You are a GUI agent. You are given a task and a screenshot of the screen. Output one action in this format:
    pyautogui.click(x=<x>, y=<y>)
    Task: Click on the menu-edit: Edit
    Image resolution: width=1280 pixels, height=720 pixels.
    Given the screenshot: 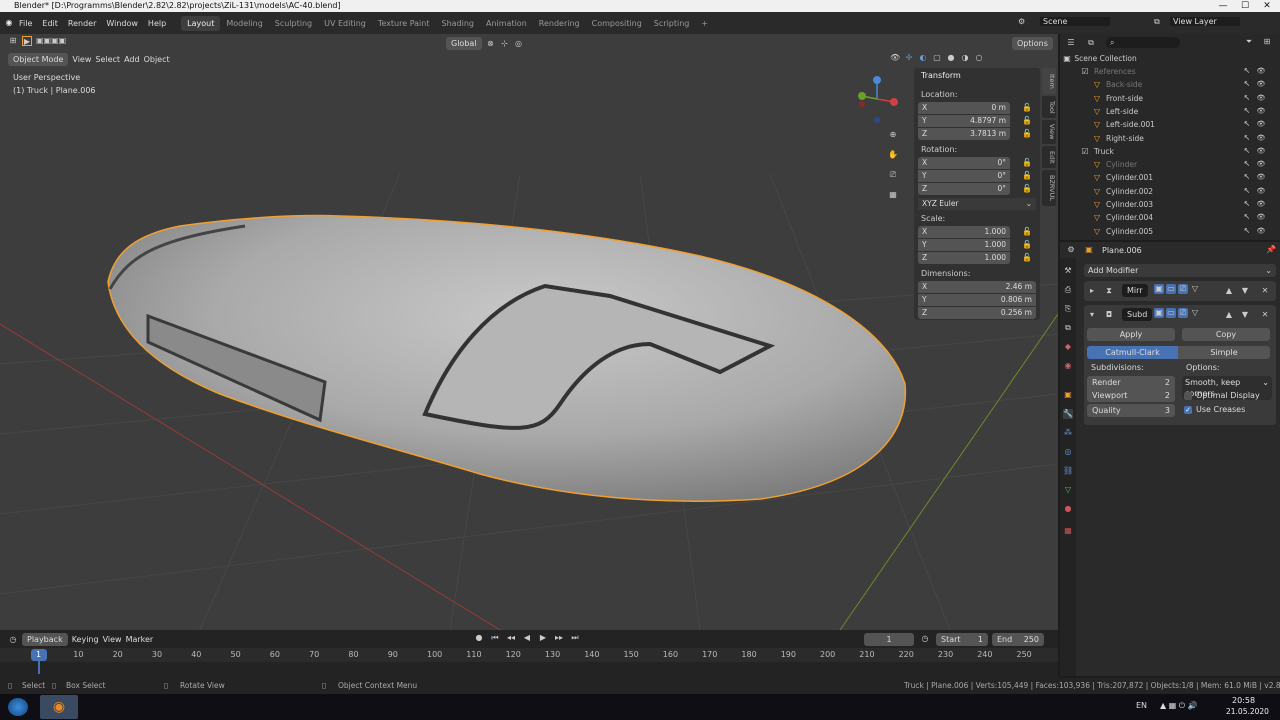 What is the action you would take?
    pyautogui.click(x=50, y=23)
    